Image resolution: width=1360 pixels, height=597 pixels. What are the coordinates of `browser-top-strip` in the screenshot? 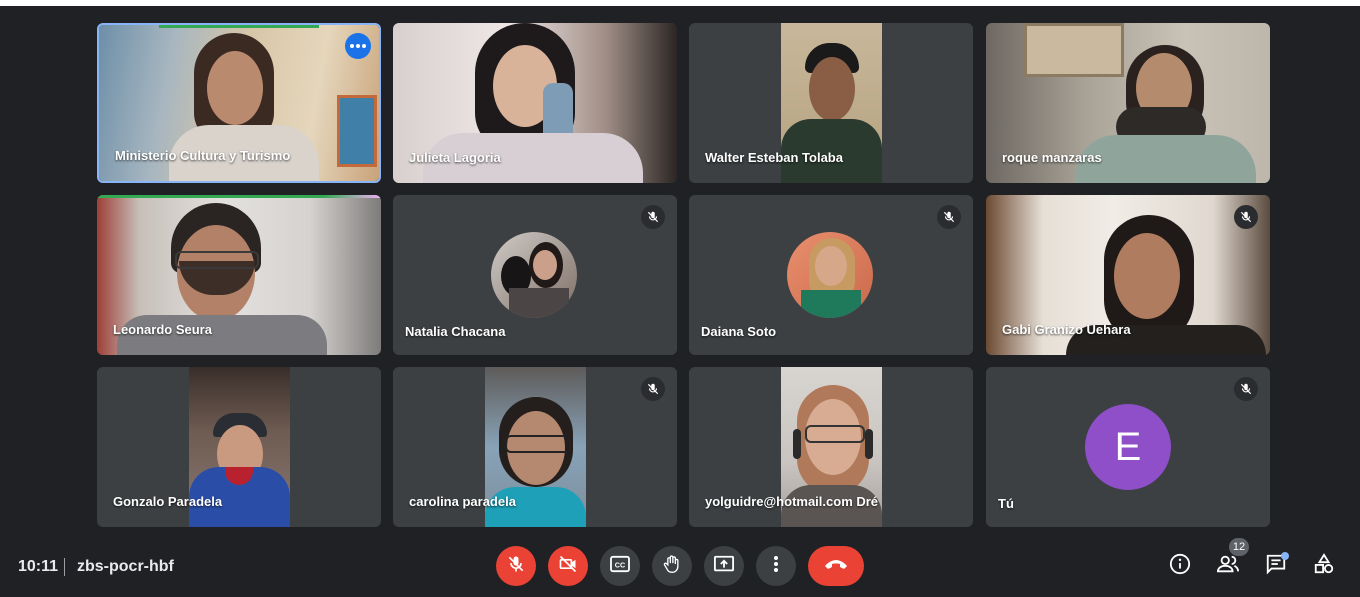 It's located at (680, 3).